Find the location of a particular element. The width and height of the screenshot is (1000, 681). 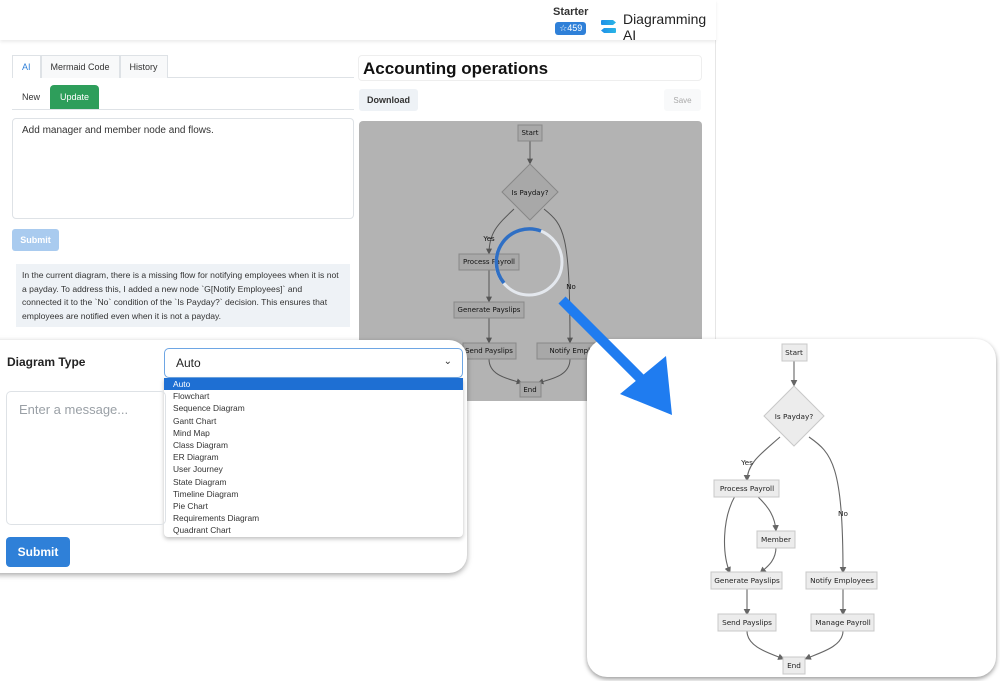

option-sequence-diagram: Sequence Diagram is located at coordinates (313, 408).